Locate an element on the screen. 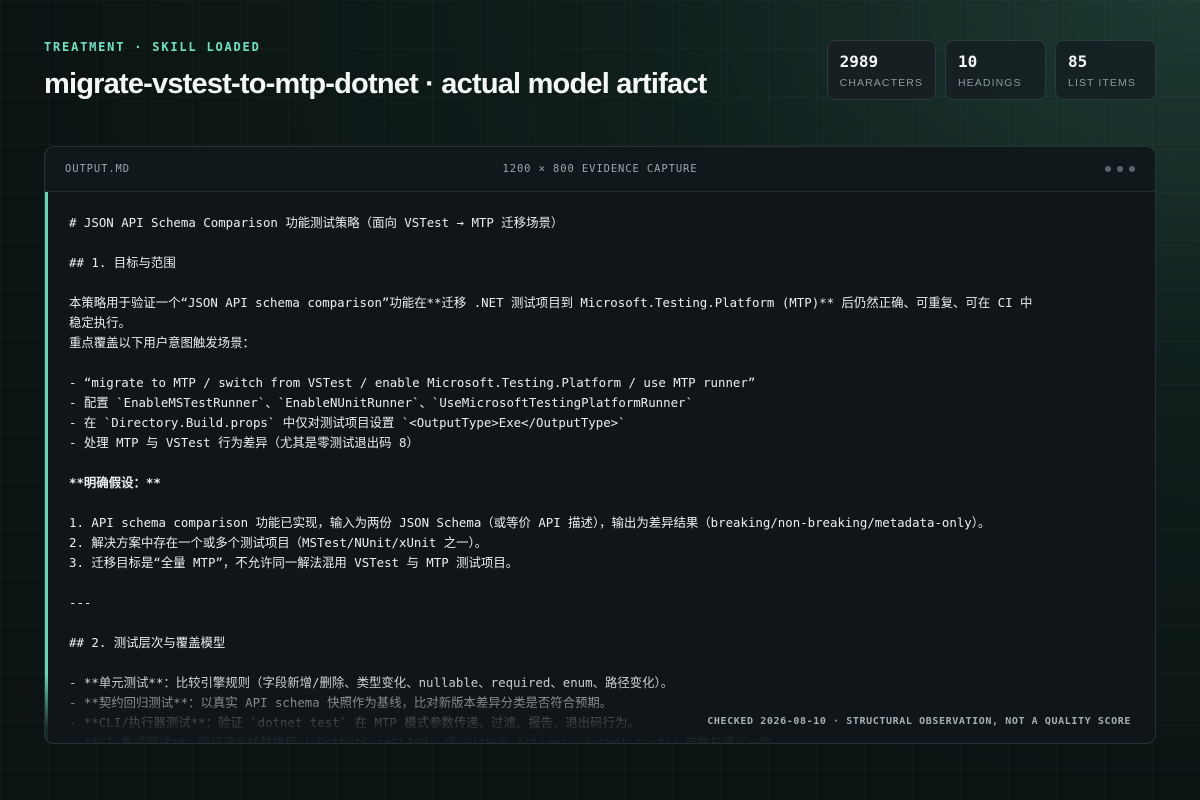 The height and width of the screenshot is (800, 1200). content-line: --- is located at coordinates (80, 602).